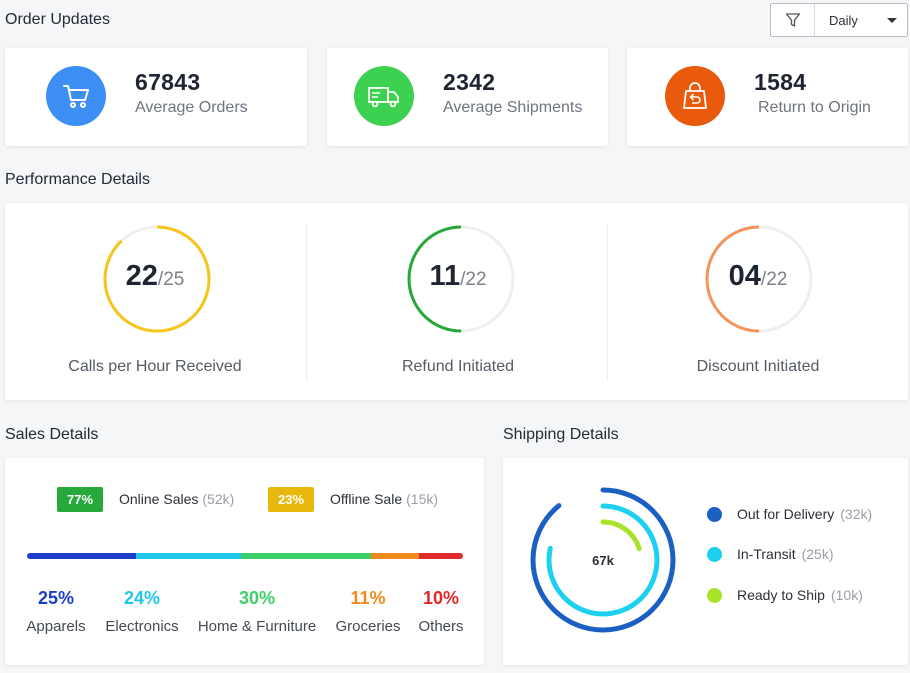 The image size is (910, 673). I want to click on category-home-furniture: 30% Home & Furniture, so click(257, 611).